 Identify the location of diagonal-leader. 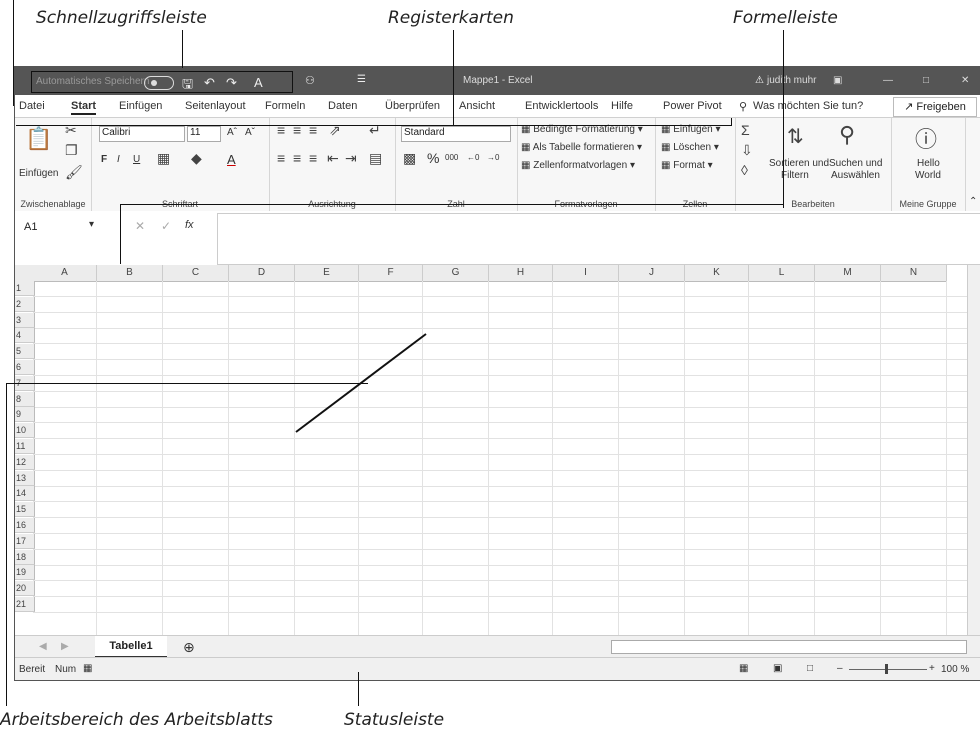
(361, 383).